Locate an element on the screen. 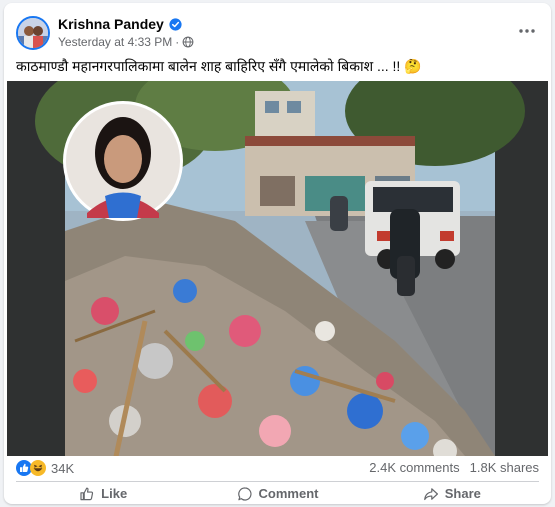  comment-label: Comment is located at coordinates (288, 493).